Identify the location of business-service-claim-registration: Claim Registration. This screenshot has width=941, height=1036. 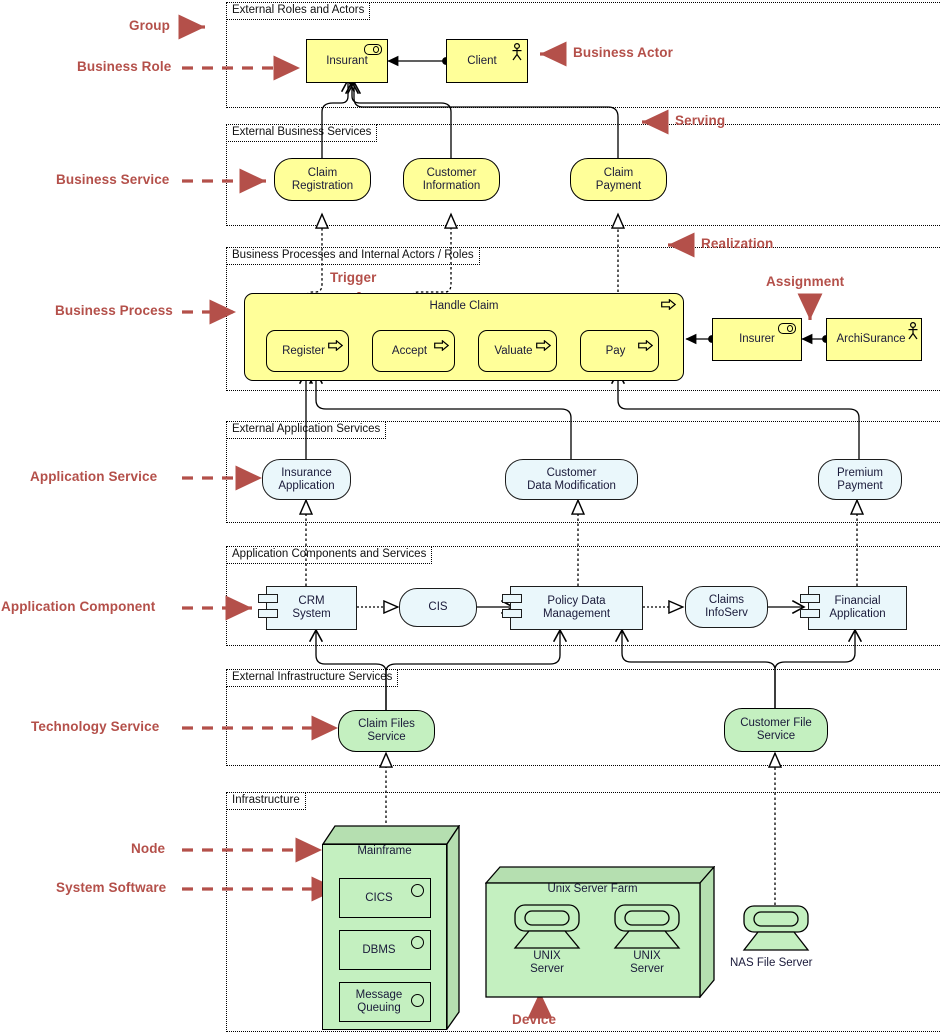
(322, 179).